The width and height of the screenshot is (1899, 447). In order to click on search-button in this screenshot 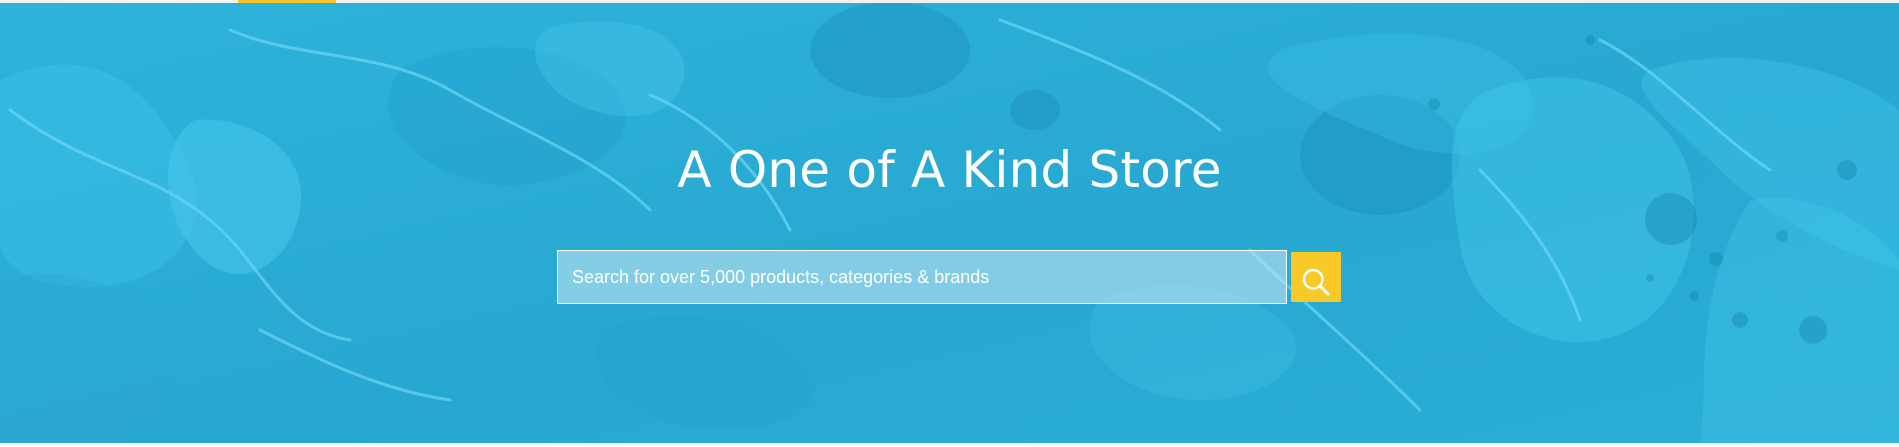, I will do `click(1316, 277)`.